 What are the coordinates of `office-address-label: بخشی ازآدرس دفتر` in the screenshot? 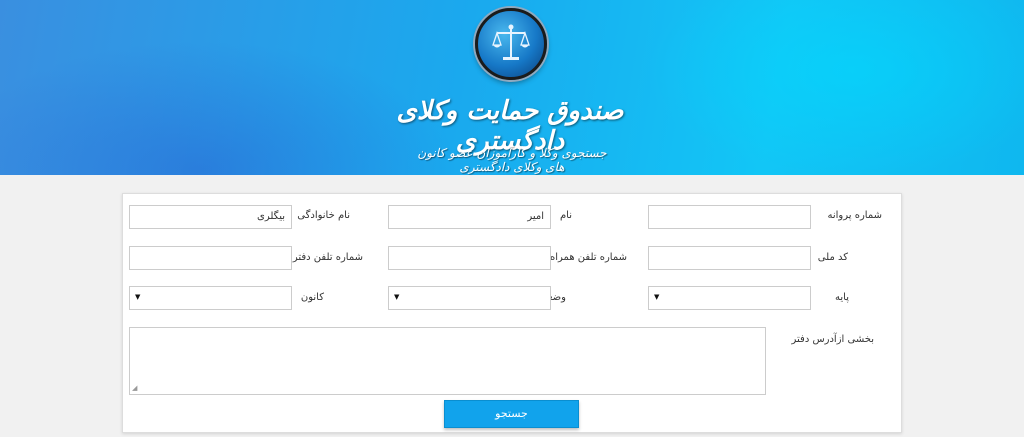 It's located at (833, 339).